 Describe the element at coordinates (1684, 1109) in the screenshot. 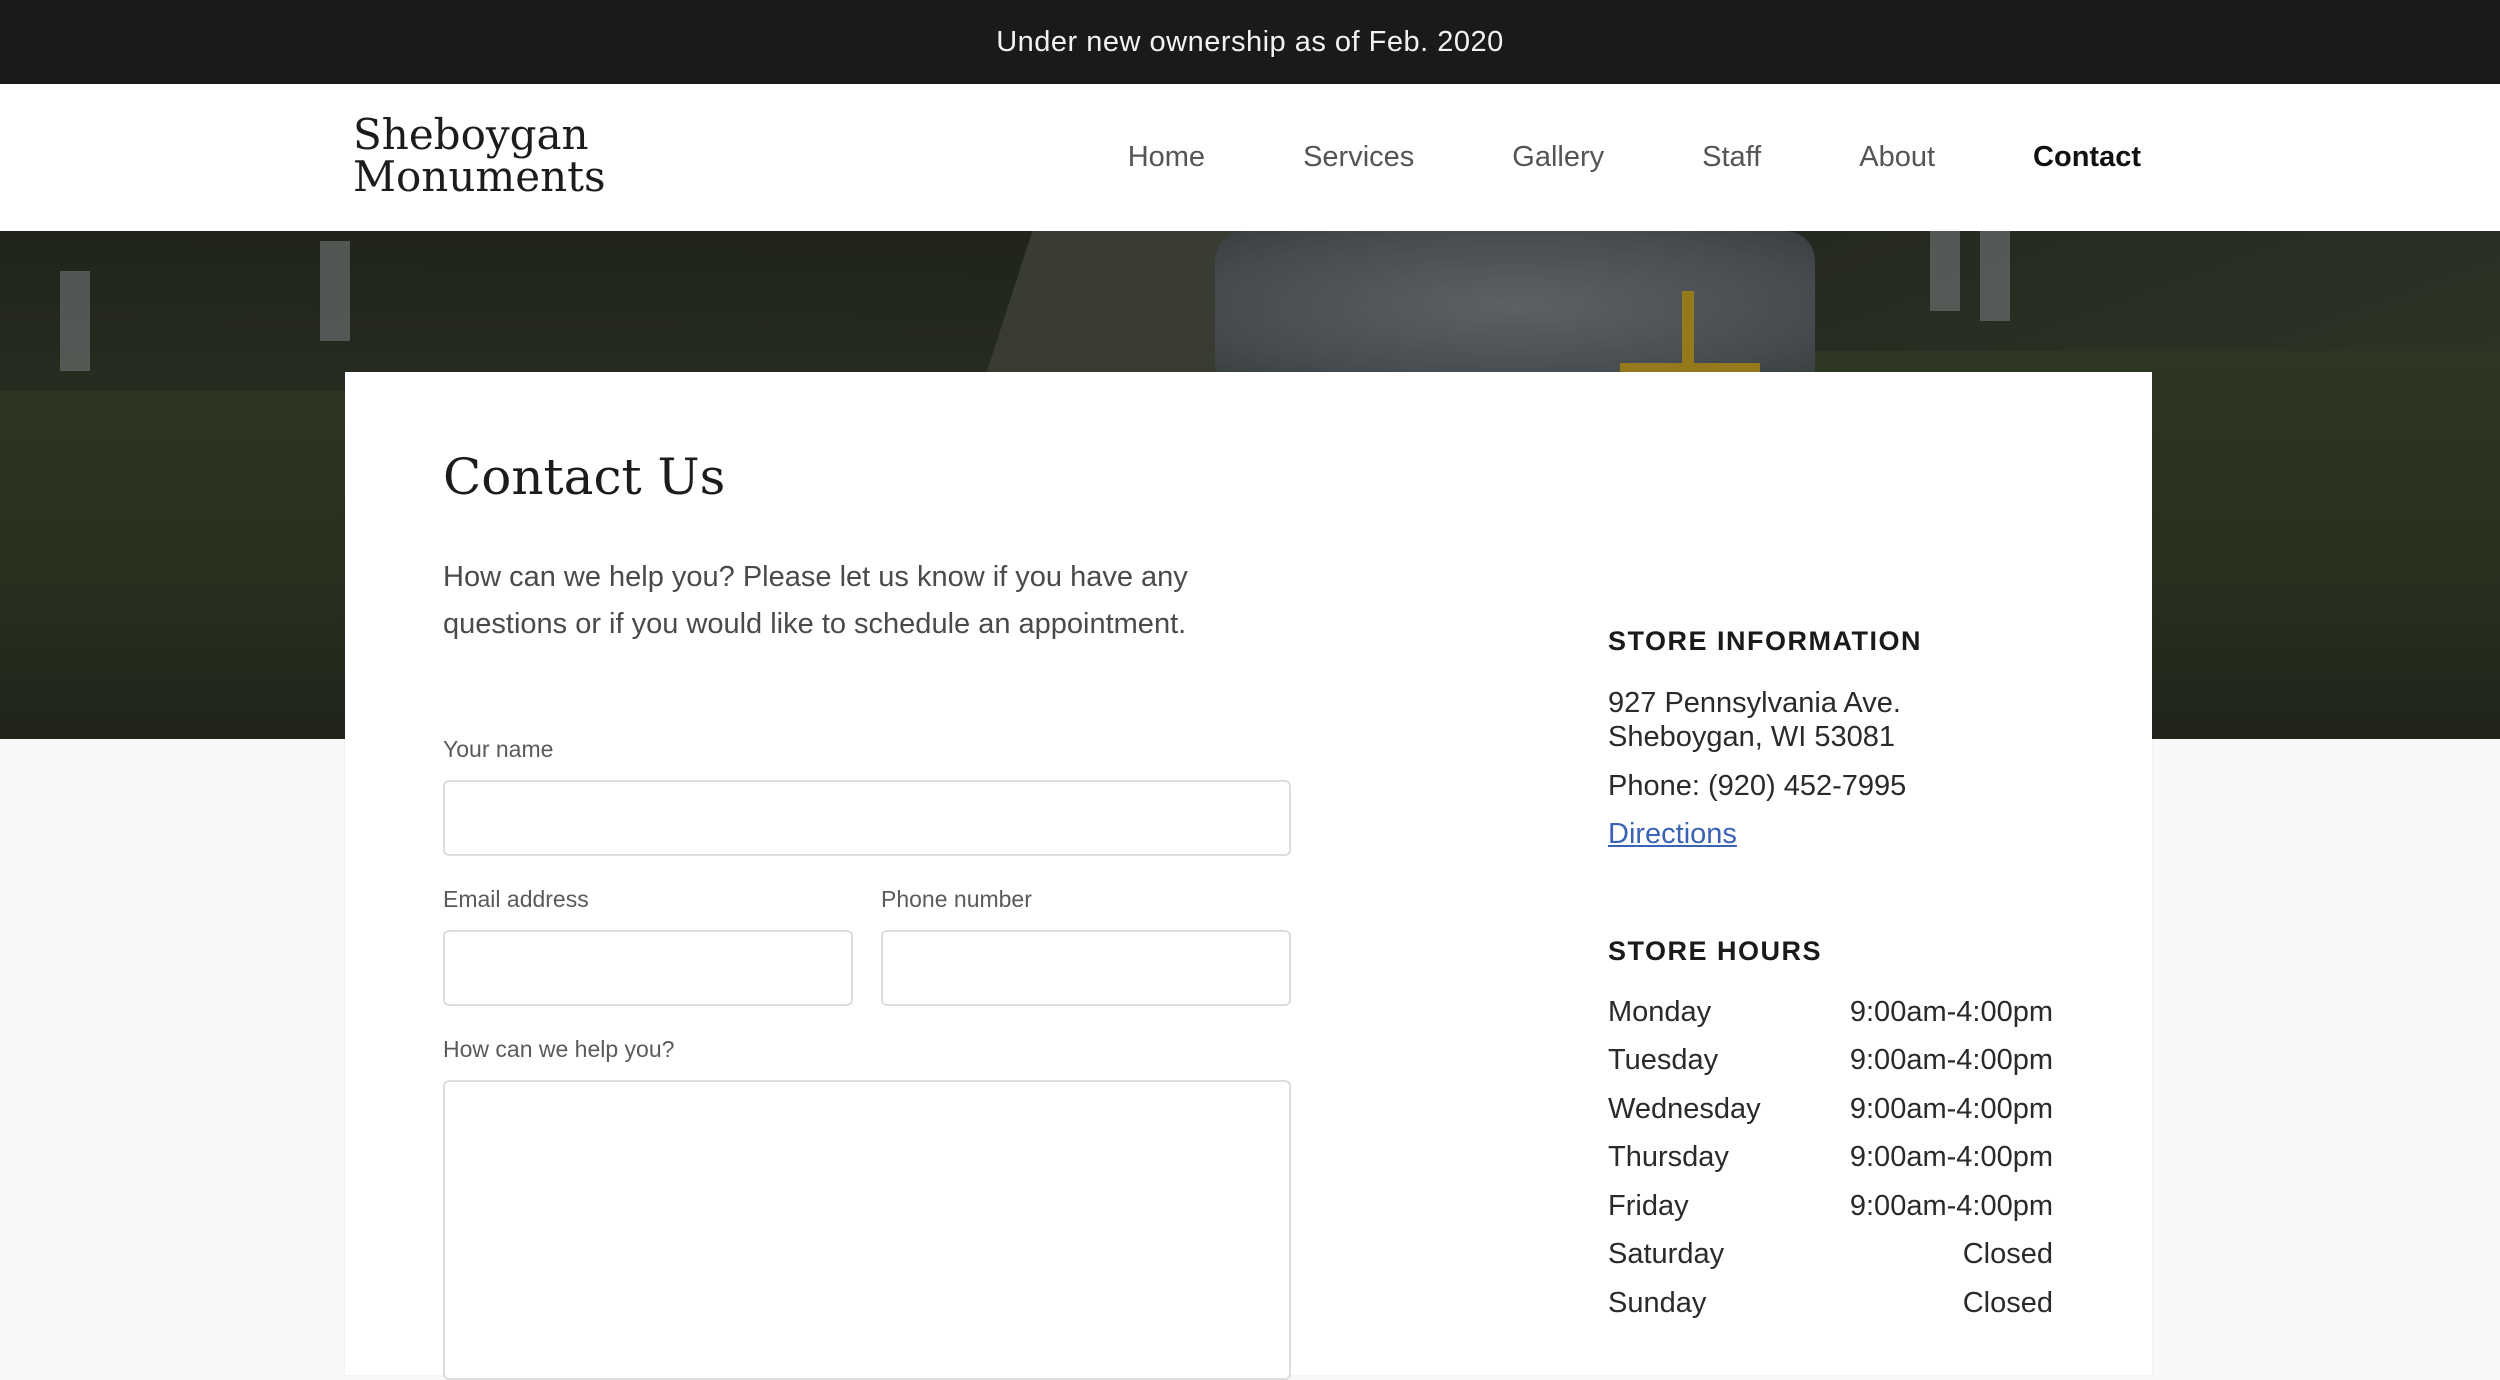

I see `hours-day: Wednesday` at that location.